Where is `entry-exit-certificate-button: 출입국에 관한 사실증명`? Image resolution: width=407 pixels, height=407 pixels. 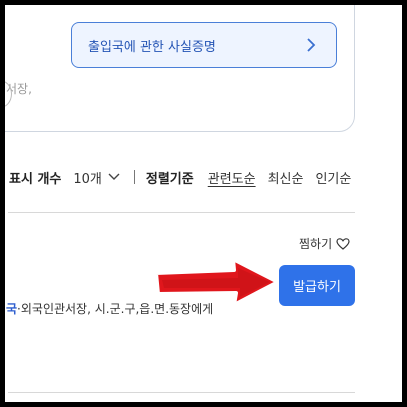
entry-exit-certificate-button: 출입국에 관한 사실증명 is located at coordinates (204, 45).